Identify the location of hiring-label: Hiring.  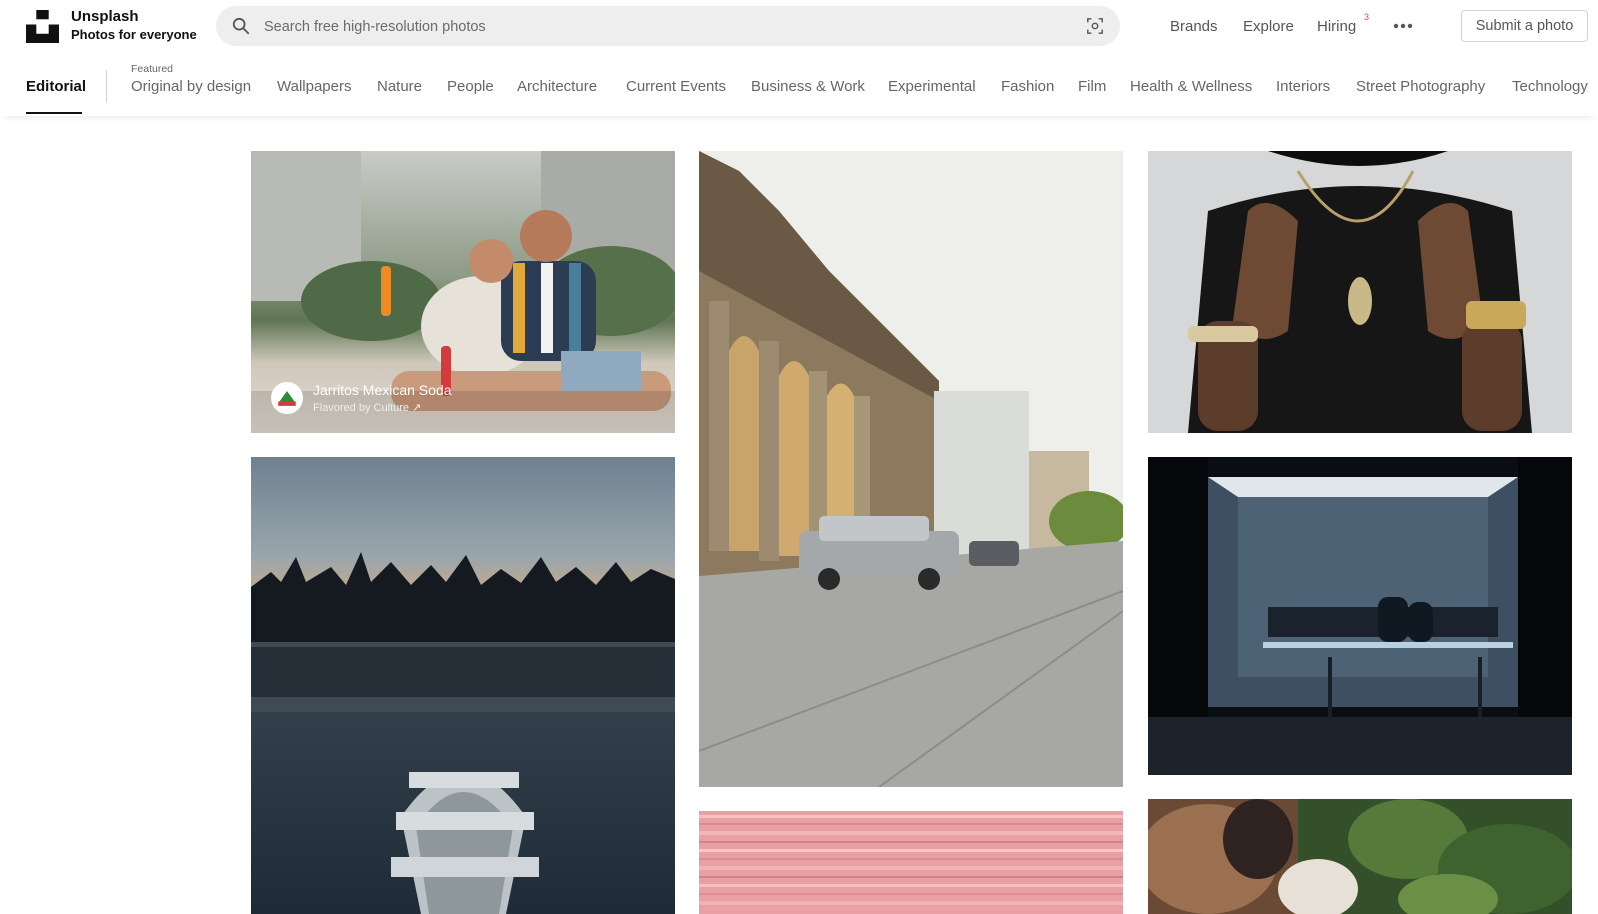
(1337, 26).